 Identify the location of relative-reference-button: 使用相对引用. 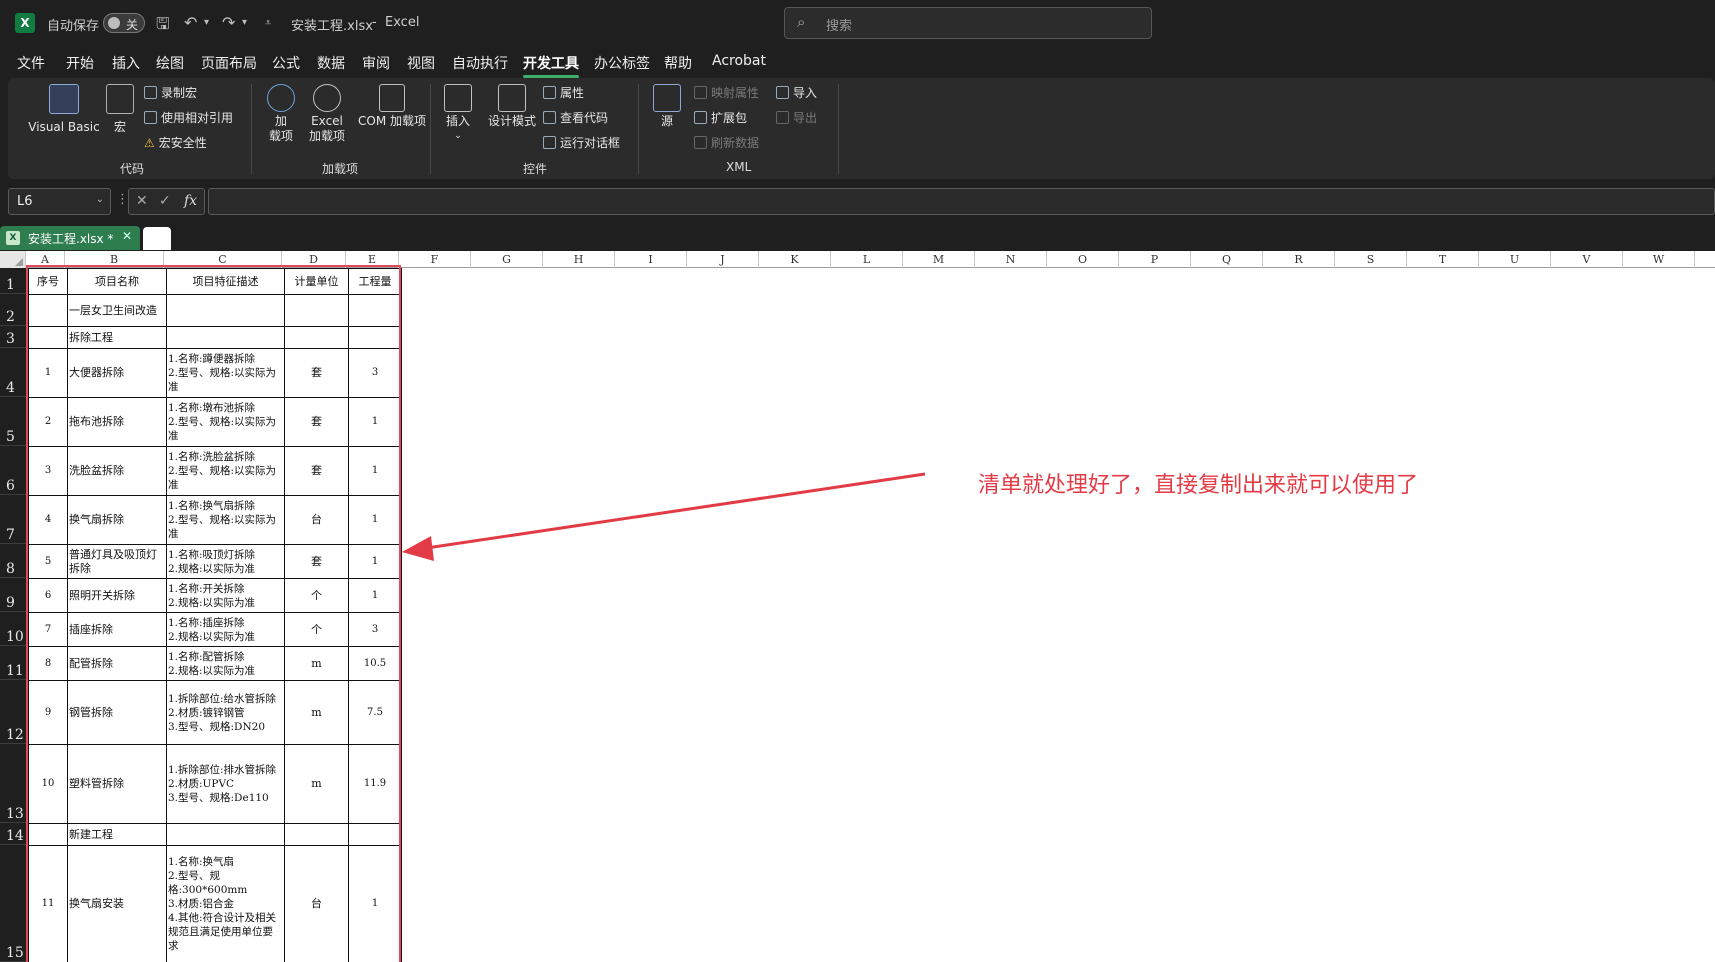
(188, 118).